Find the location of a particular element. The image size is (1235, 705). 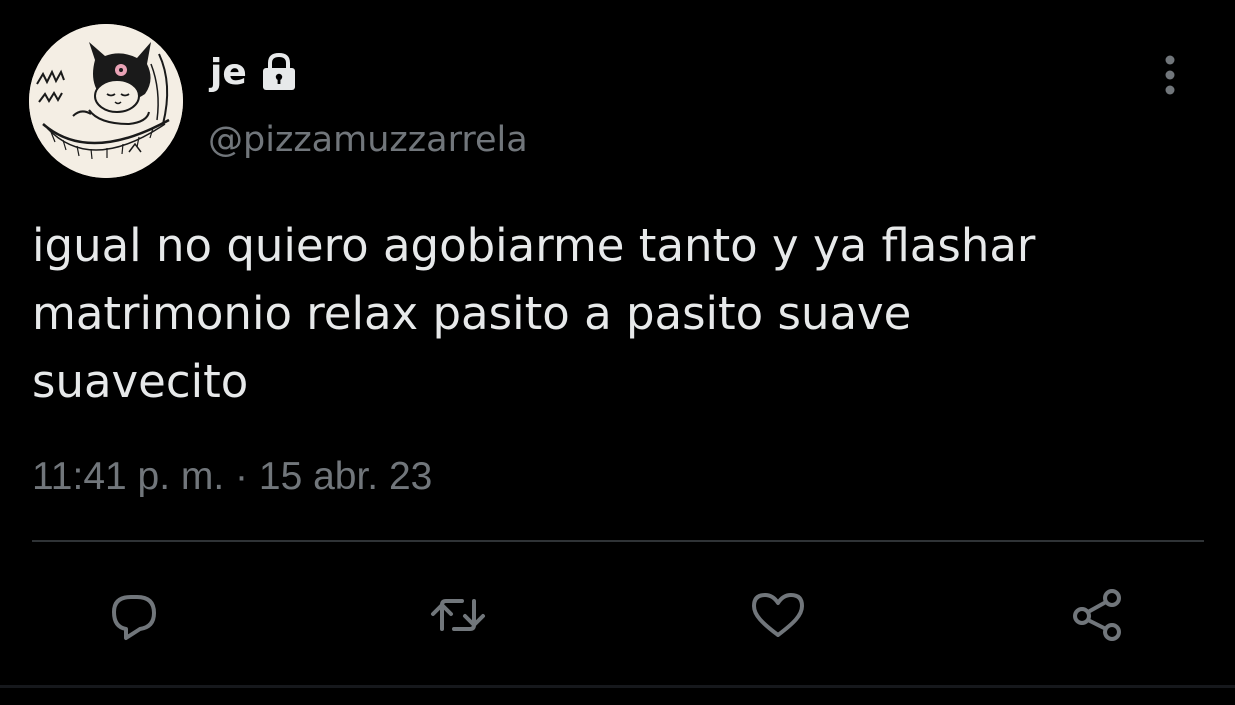

reply-icon is located at coordinates (134, 617).